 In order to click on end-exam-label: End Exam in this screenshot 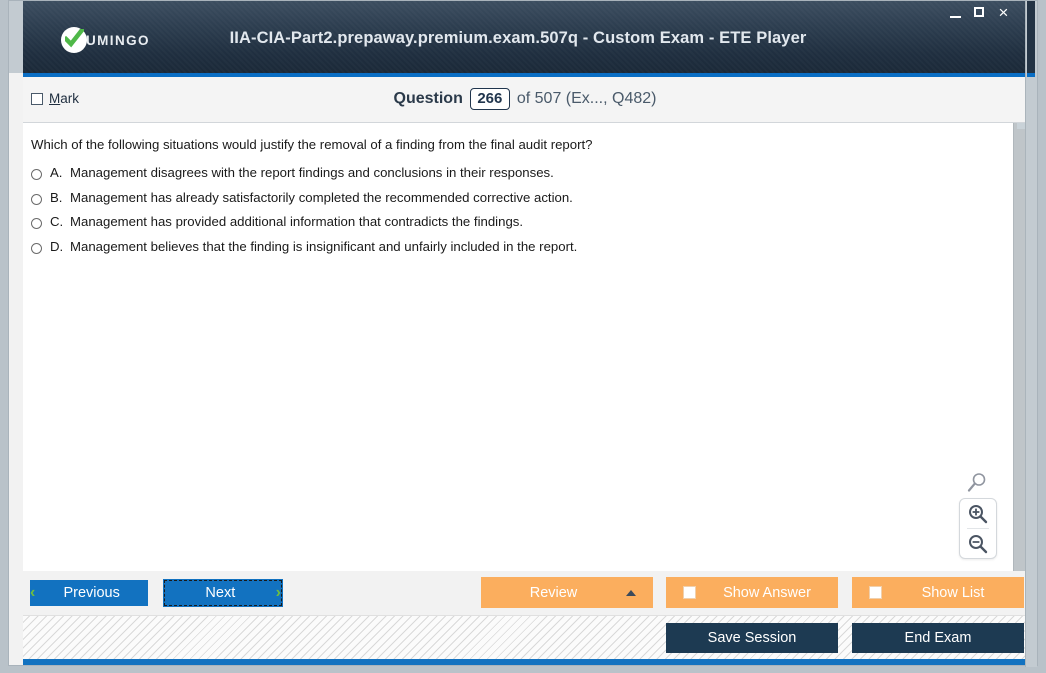, I will do `click(938, 638)`.